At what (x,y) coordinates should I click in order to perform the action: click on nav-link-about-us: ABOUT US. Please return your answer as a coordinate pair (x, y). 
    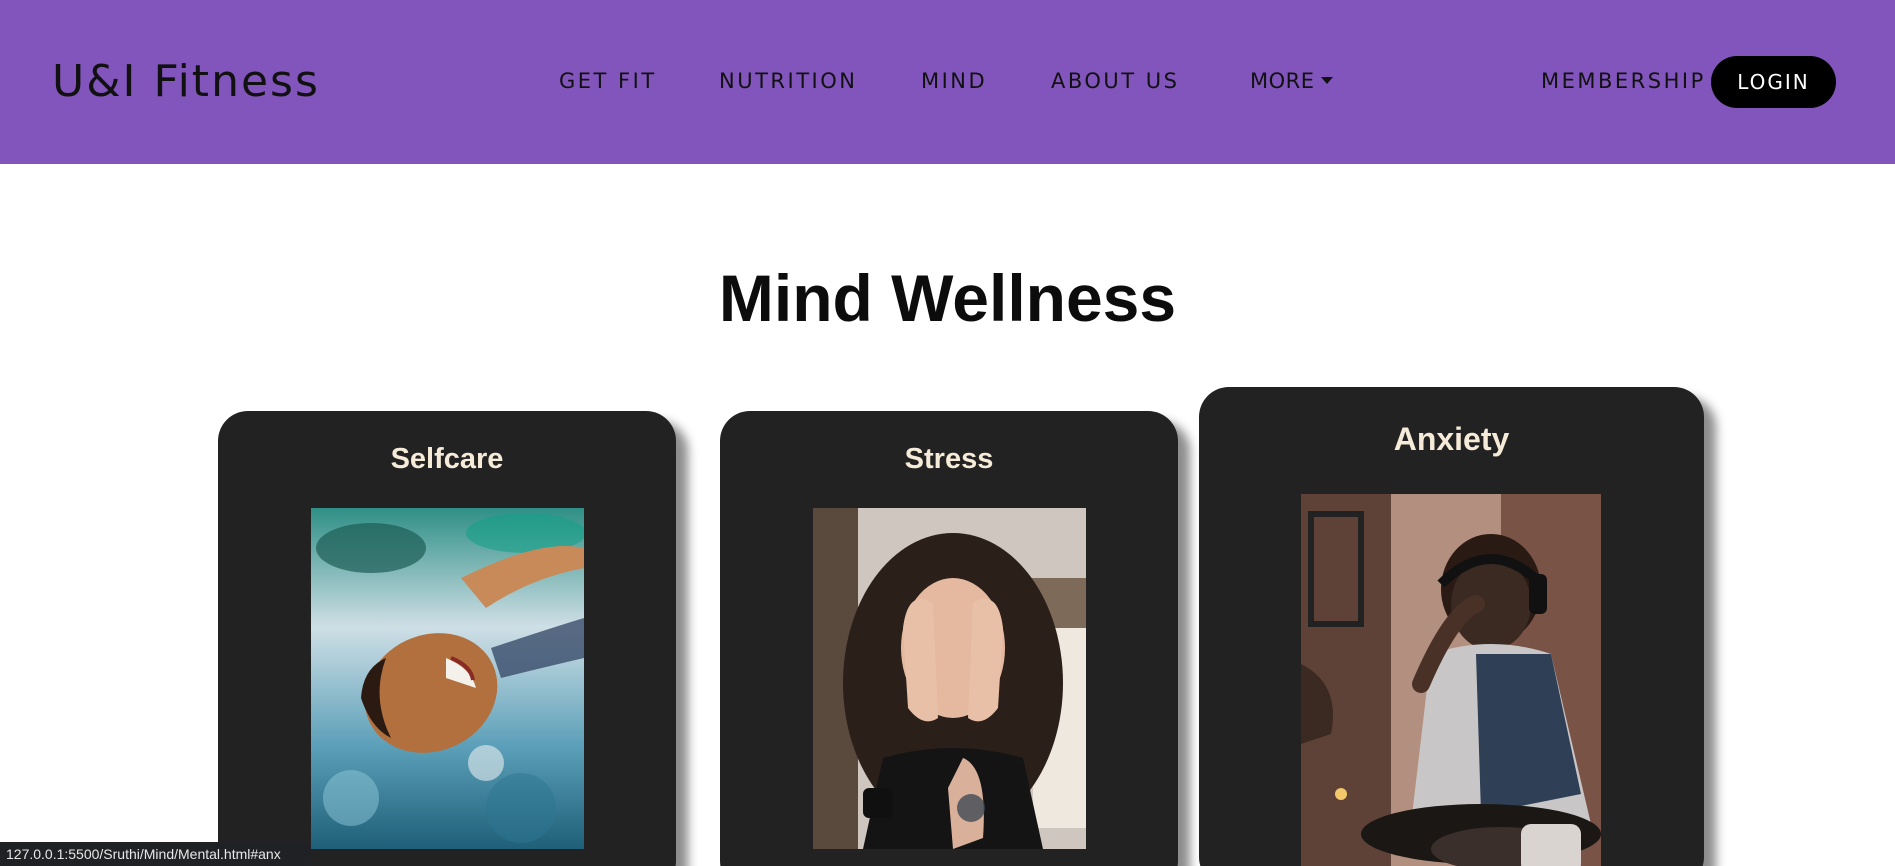
    Looking at the image, I should click on (1115, 81).